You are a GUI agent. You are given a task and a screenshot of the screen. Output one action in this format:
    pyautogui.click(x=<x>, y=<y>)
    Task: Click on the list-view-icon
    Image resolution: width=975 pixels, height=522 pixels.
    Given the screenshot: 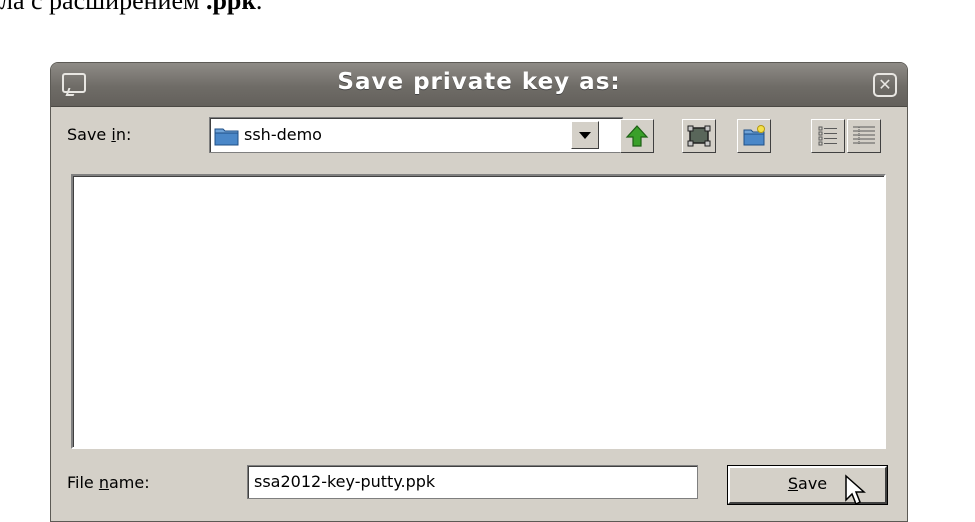 What is the action you would take?
    pyautogui.click(x=827, y=136)
    